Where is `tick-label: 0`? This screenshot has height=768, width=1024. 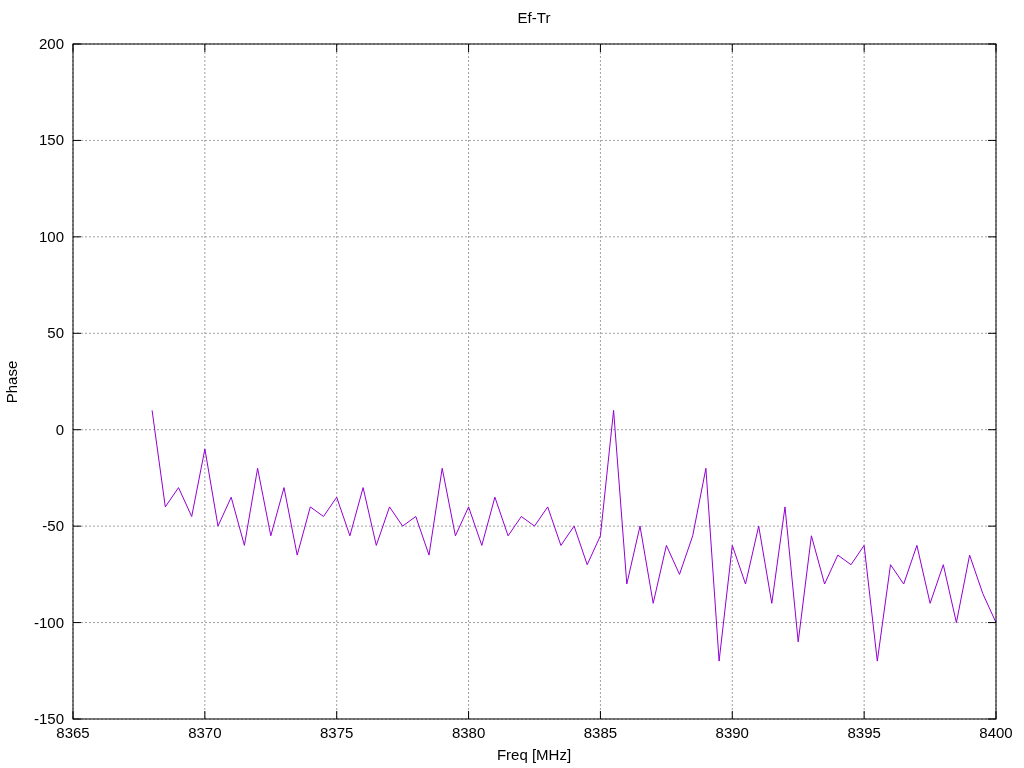
tick-label: 0 is located at coordinates (59, 429).